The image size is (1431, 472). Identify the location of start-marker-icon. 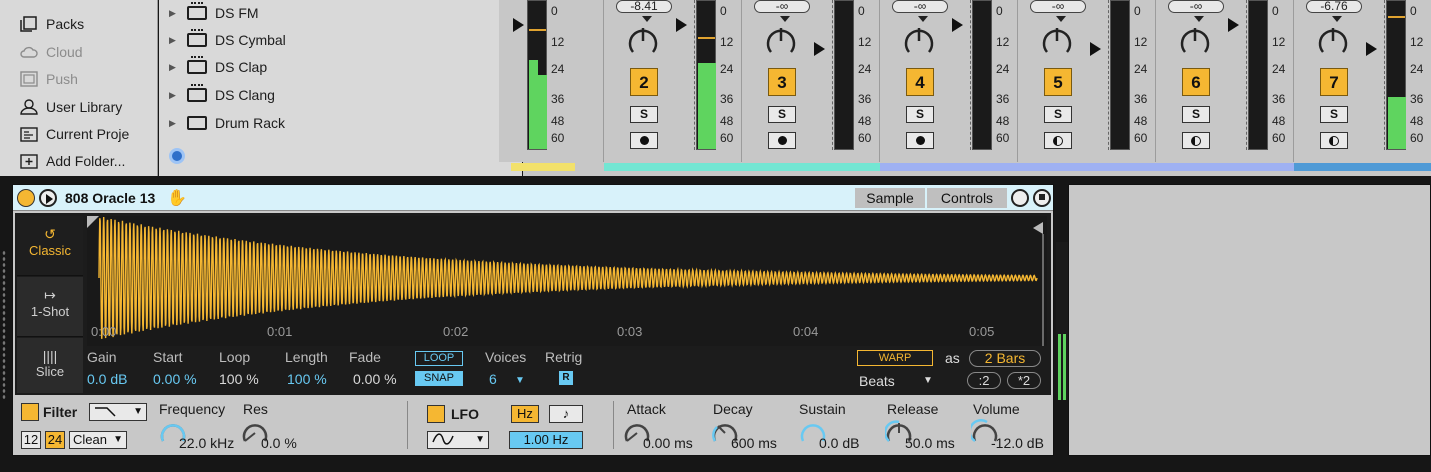
(93, 222).